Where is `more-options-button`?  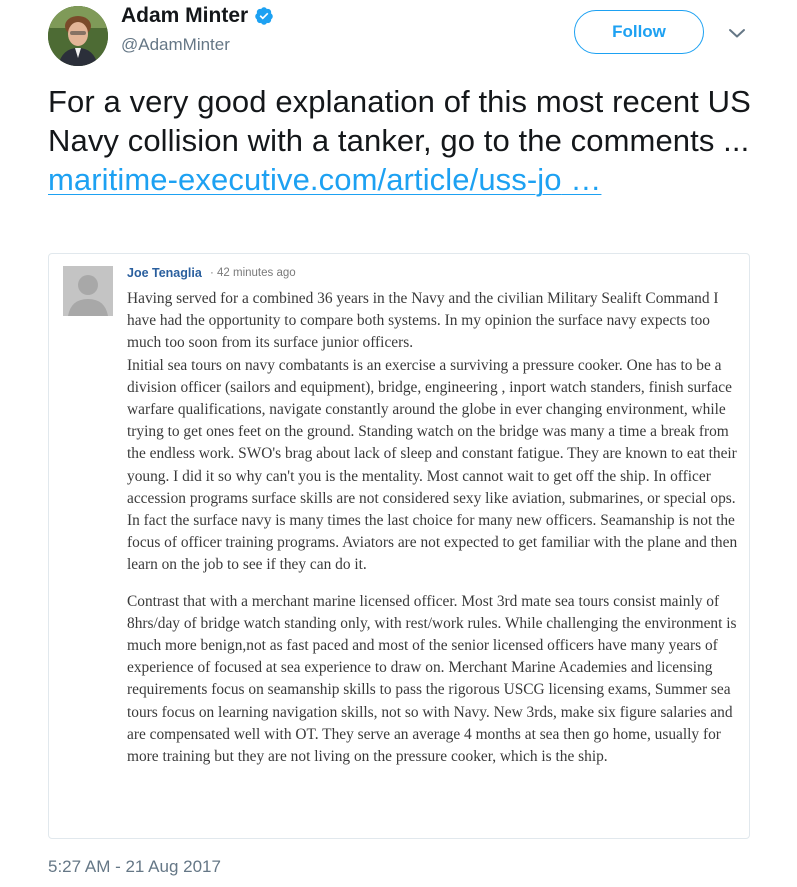
more-options-button is located at coordinates (737, 33).